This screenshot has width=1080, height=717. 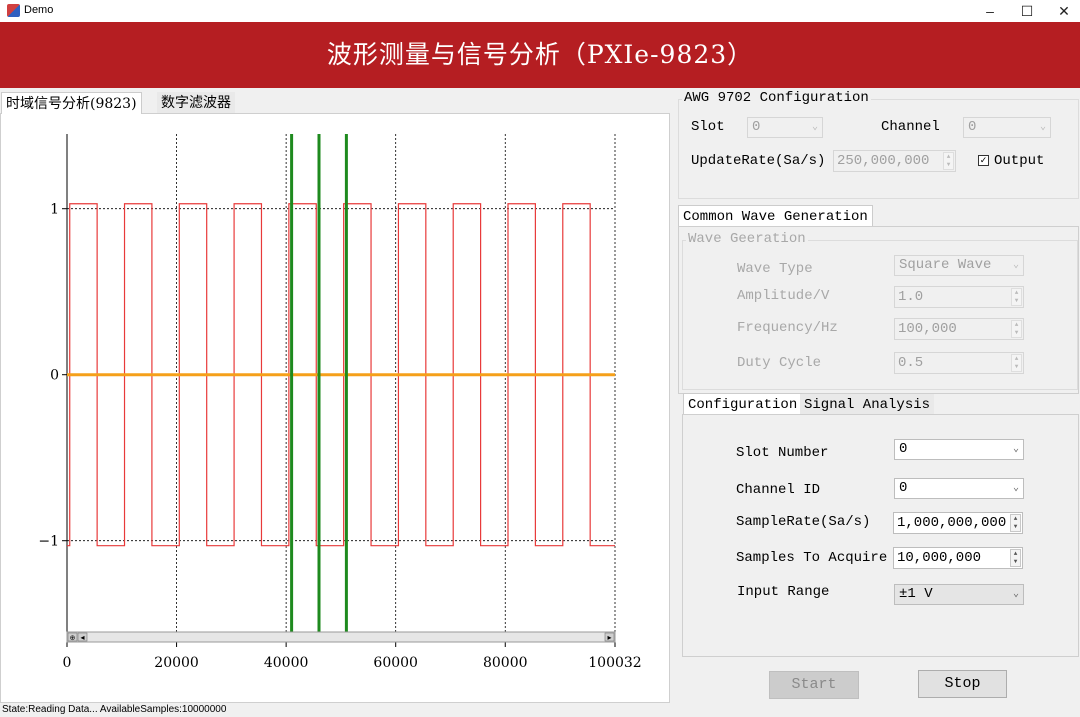 I want to click on x-tick-label: 80000, so click(x=505, y=663).